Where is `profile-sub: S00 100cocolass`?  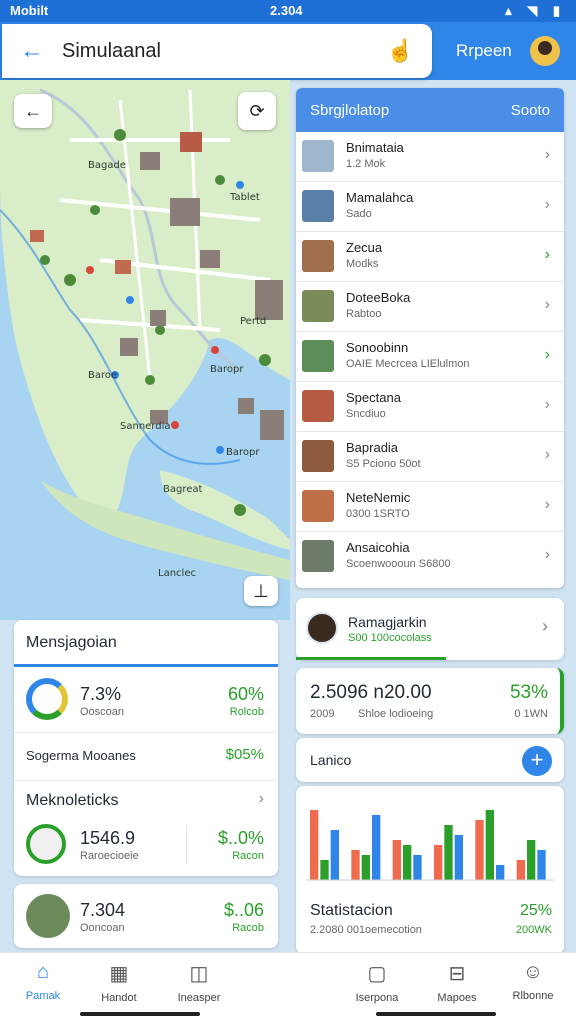 profile-sub: S00 100cocolass is located at coordinates (390, 638).